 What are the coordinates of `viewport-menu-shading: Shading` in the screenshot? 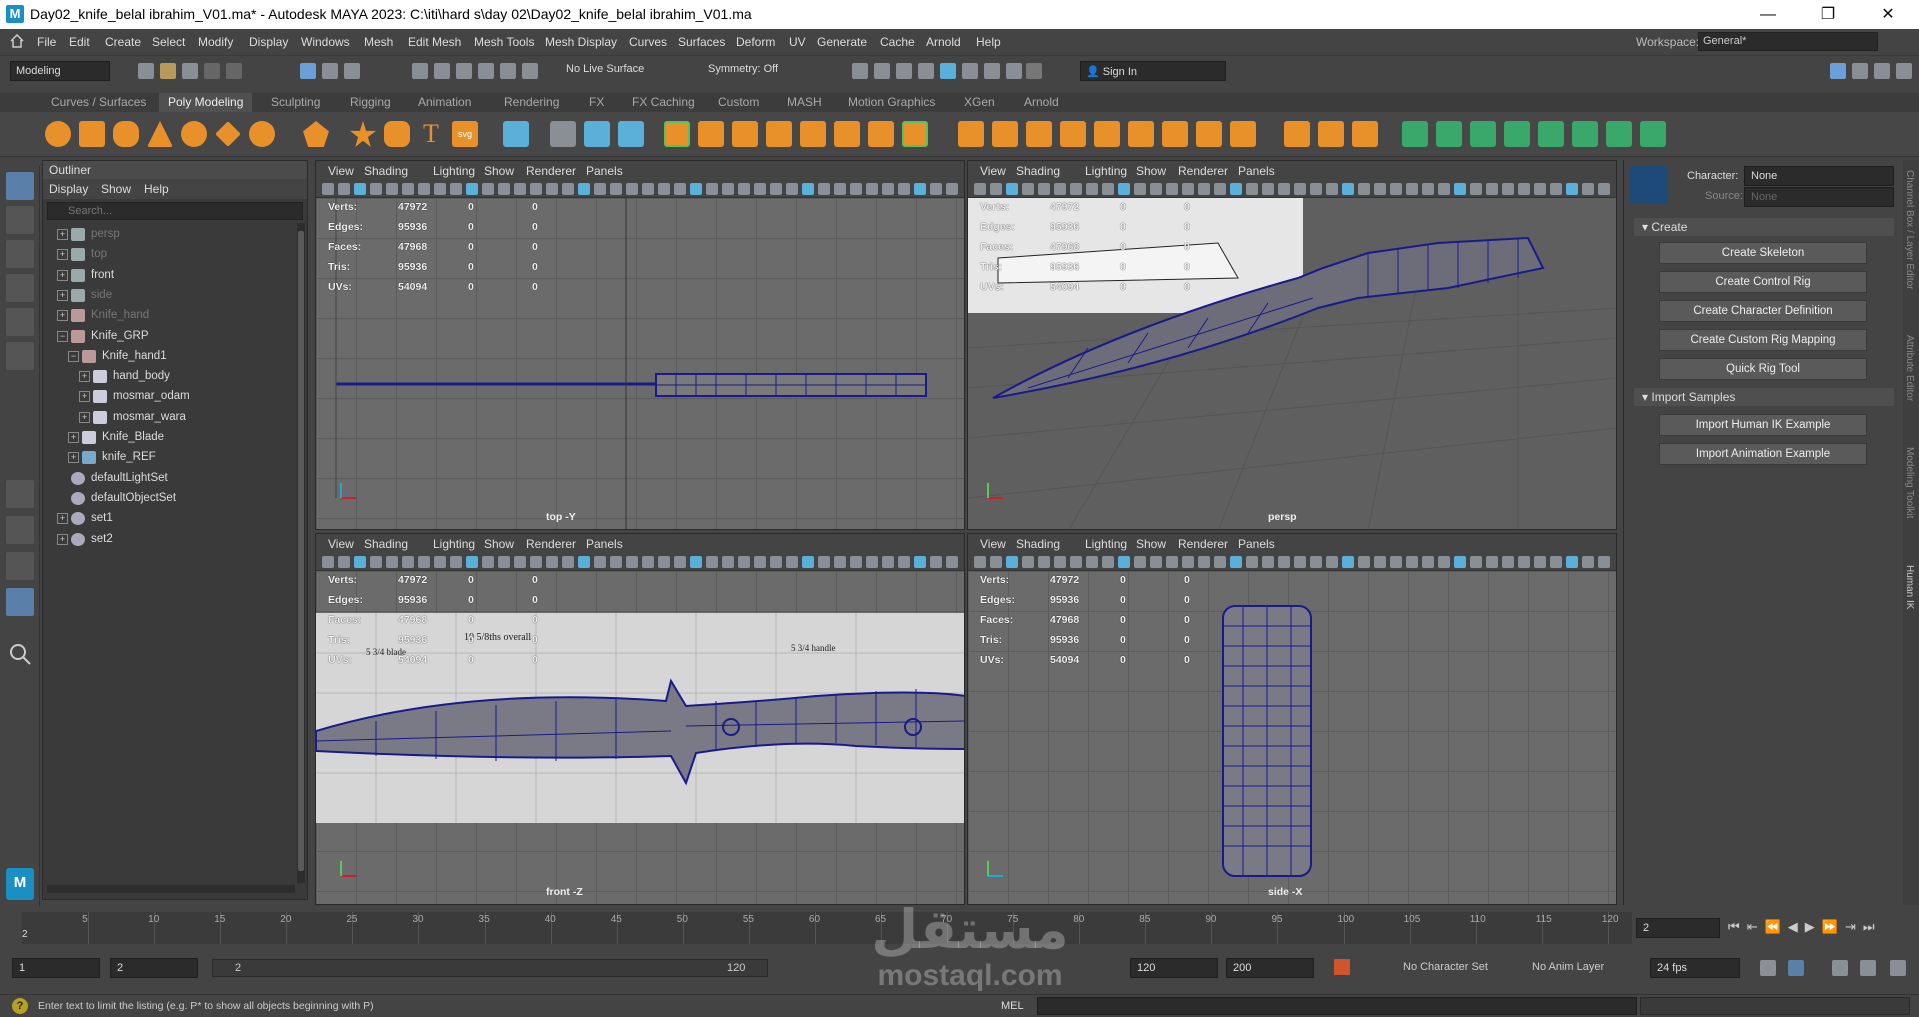 It's located at (386, 171).